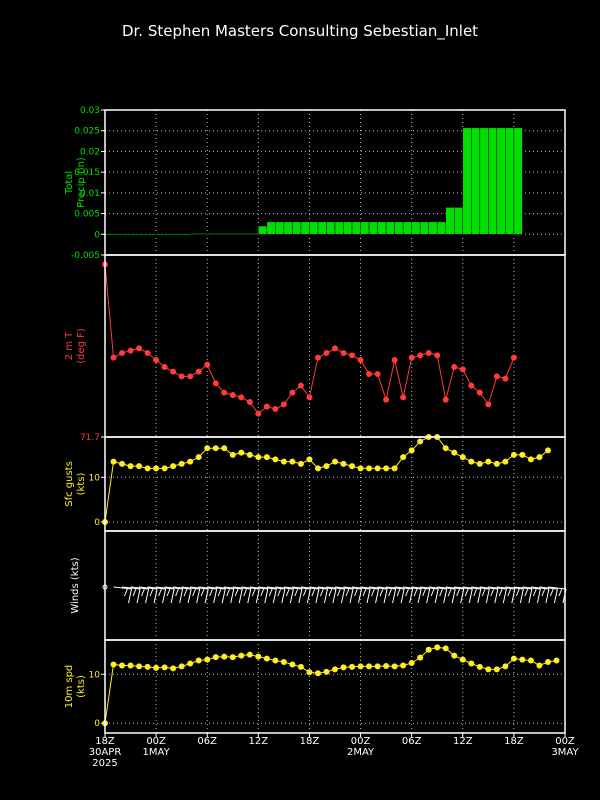  Describe the element at coordinates (361, 741) in the screenshot. I see `x-tick-label: 00Z` at that location.